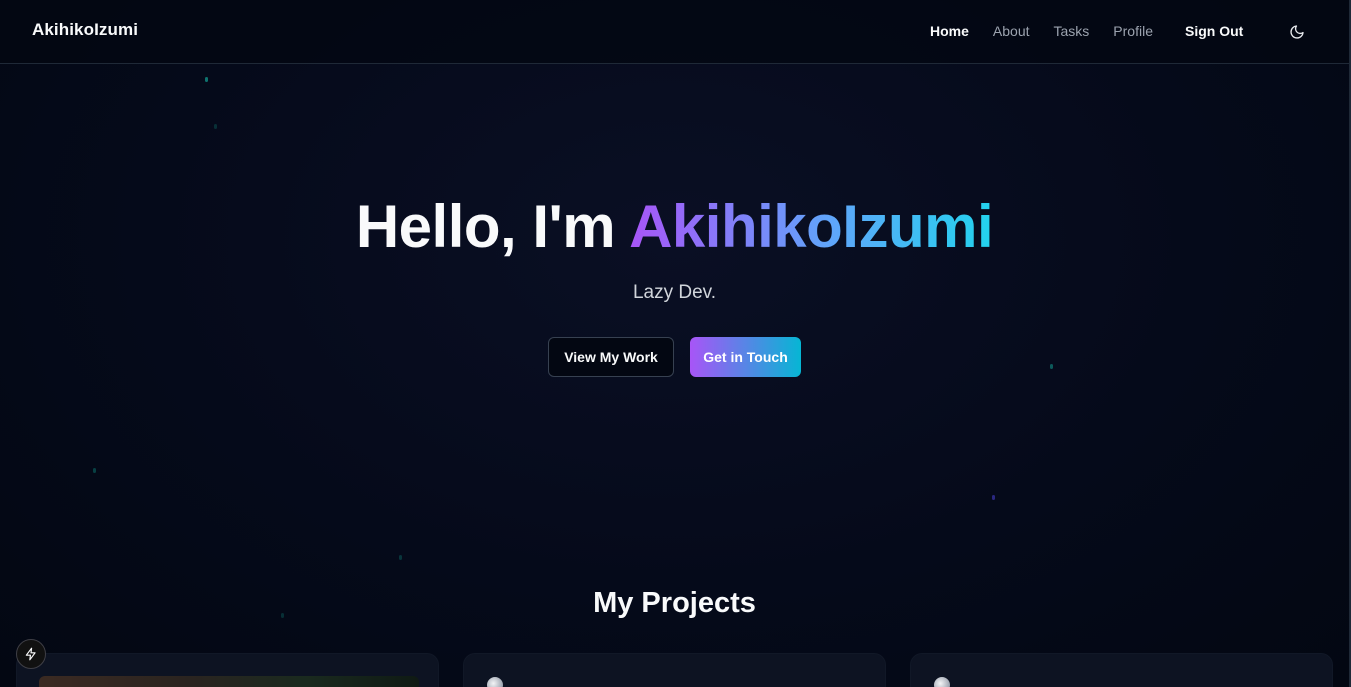 Image resolution: width=1351 pixels, height=687 pixels. I want to click on brand-logo: AkihikoIzumi, so click(85, 30).